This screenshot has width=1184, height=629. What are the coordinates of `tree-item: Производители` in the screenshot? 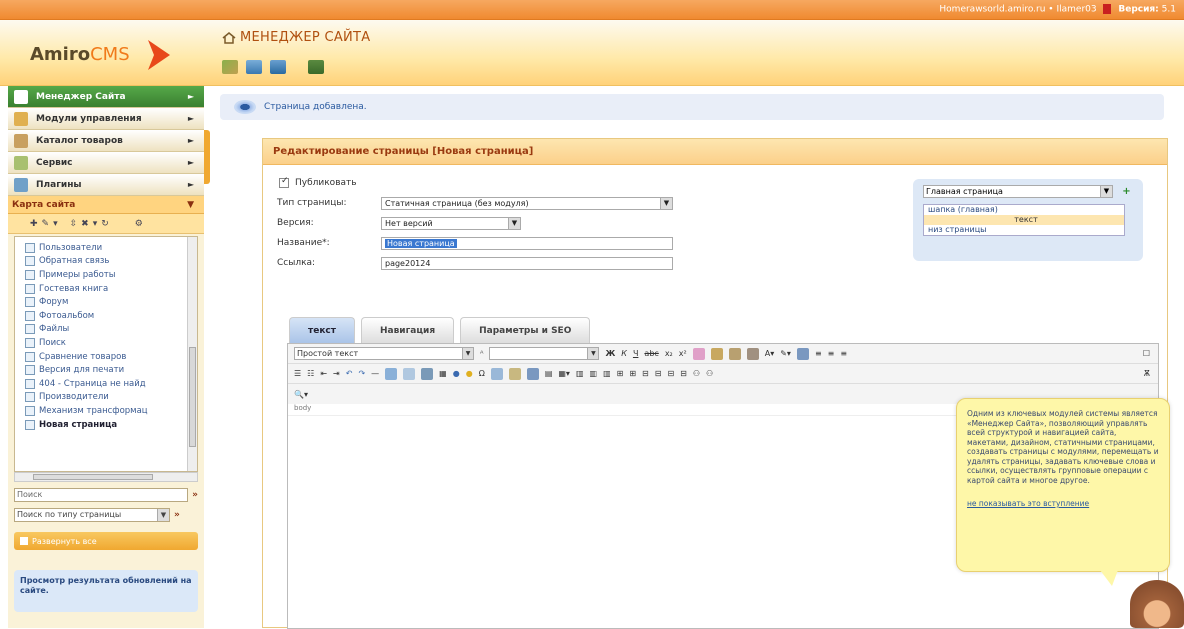 It's located at (106, 398).